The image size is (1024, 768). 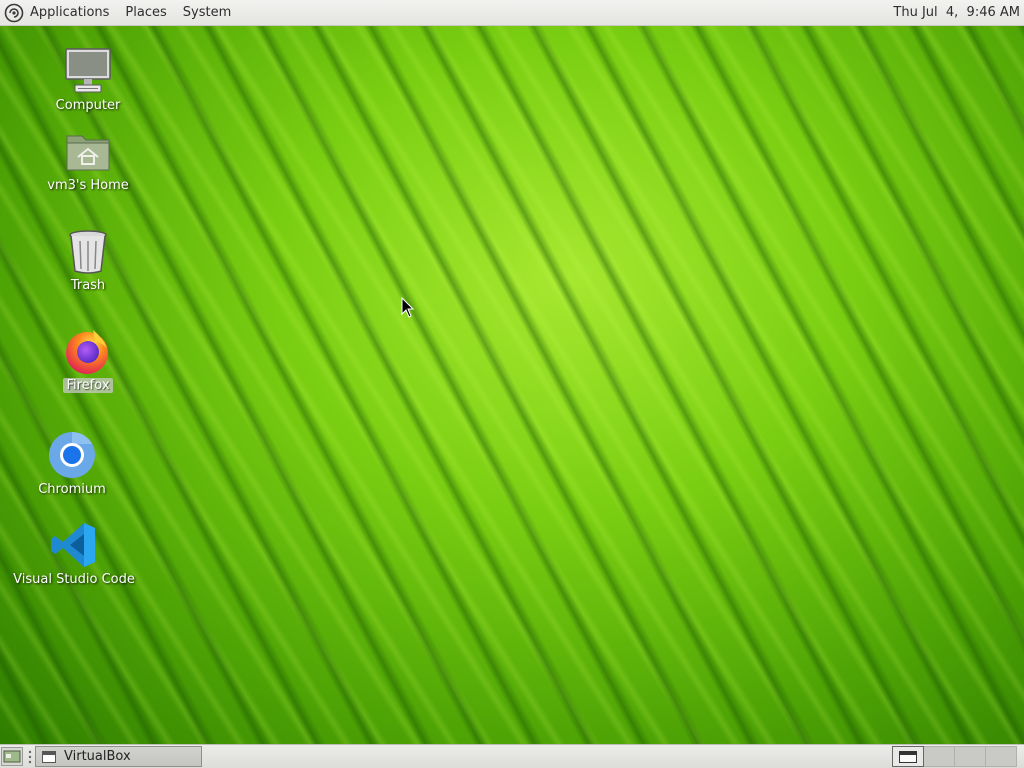 I want to click on firefox-icon, so click(x=87, y=352).